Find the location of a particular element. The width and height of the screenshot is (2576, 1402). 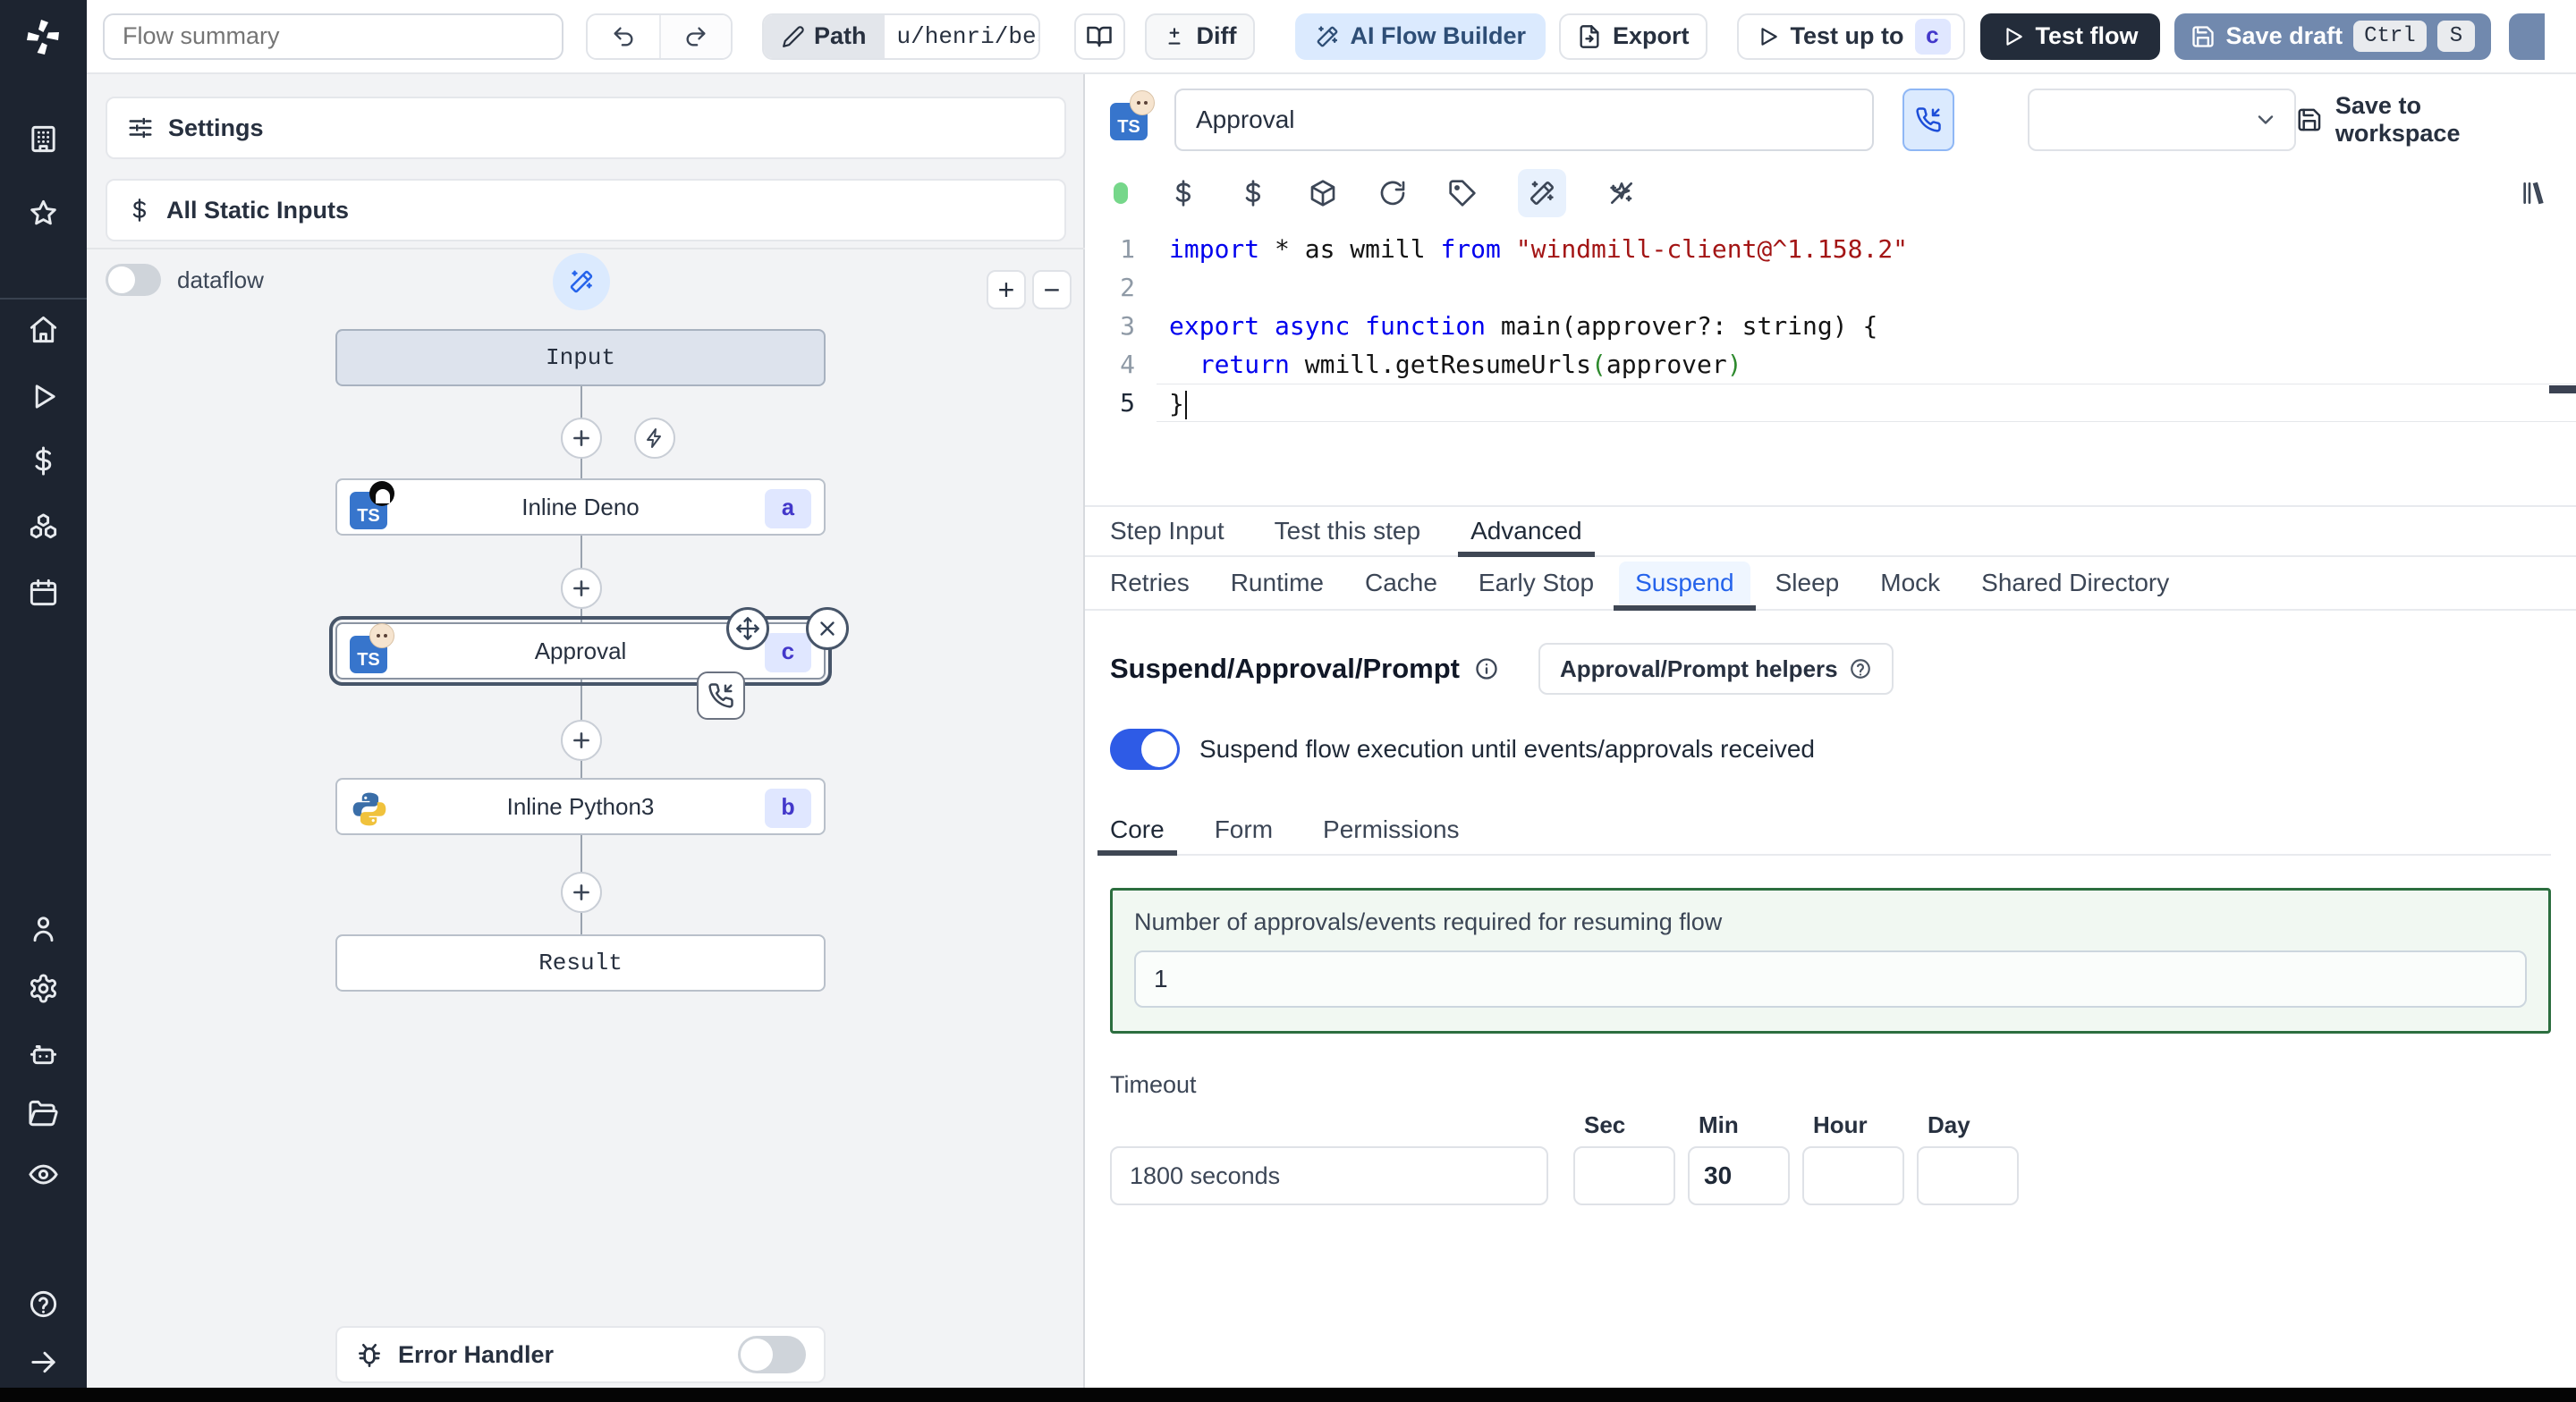

deploy-button-partial is located at coordinates (2527, 36).